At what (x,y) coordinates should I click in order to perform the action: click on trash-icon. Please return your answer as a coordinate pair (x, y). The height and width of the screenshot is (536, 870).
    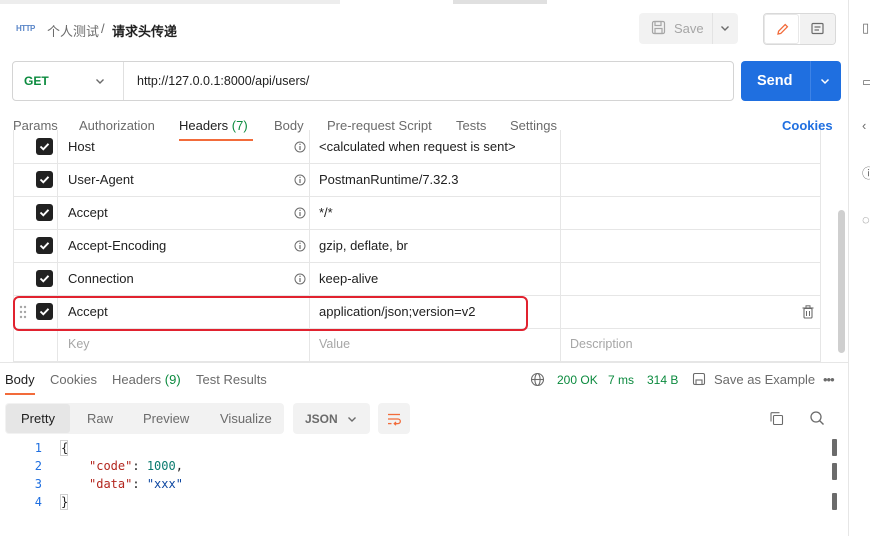
    Looking at the image, I should click on (808, 312).